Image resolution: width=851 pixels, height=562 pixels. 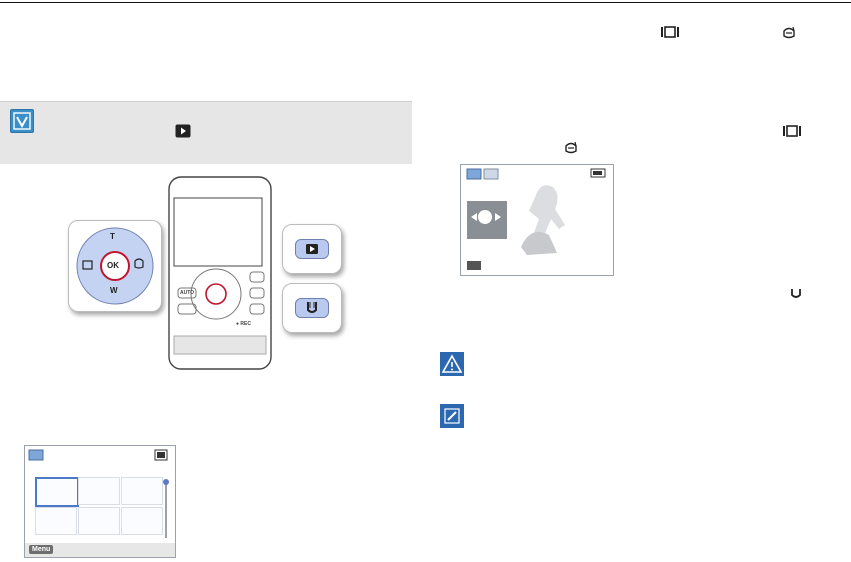 I want to click on camcorder-illustration, so click(x=220, y=273).